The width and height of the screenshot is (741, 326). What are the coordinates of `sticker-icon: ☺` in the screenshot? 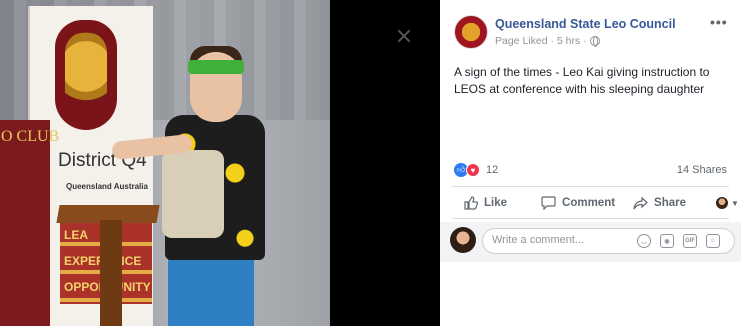 It's located at (713, 241).